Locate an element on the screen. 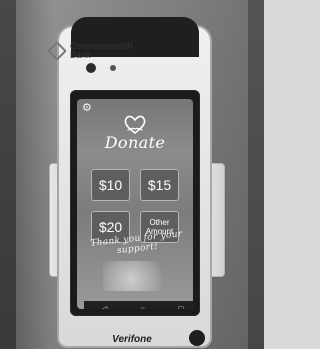  commonwealth-bank-logo-icon is located at coordinates (57, 51).